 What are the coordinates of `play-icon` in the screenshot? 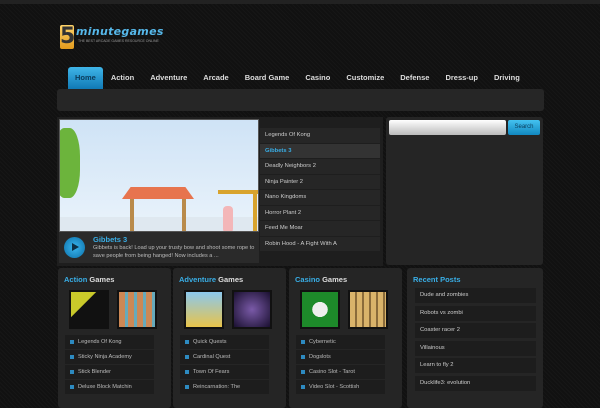 It's located at (74, 247).